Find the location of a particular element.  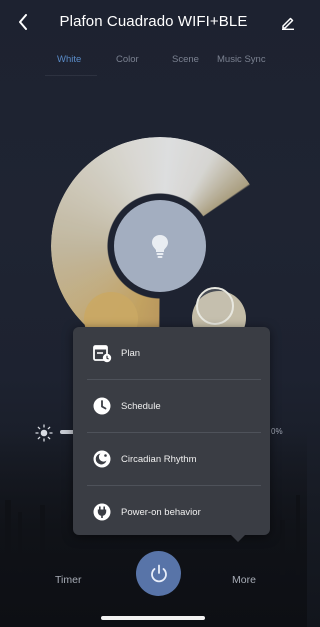

menu-item-plan: Plan is located at coordinates (171, 353).